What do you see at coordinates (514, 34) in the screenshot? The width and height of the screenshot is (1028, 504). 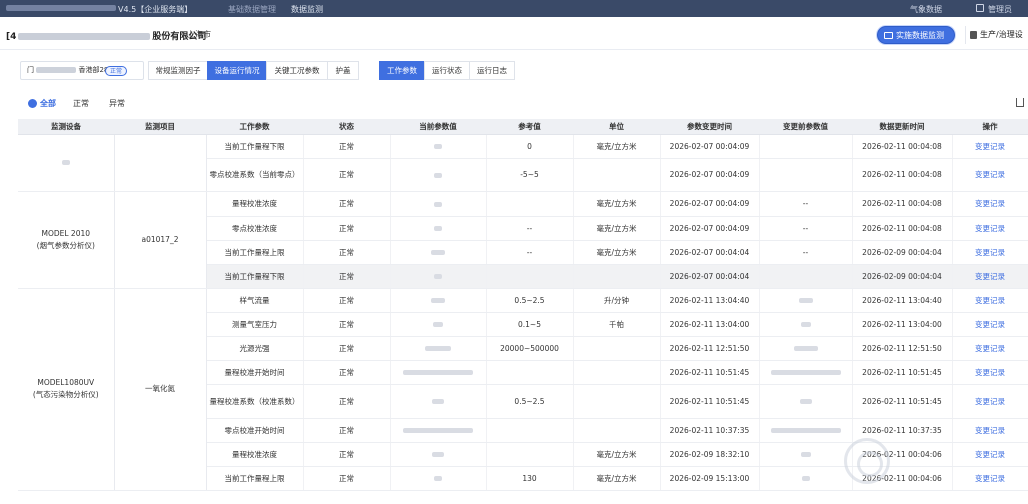 I see `company-header: [4 股份有限公司 上海市 实施数据监测 生产/治理设` at bounding box center [514, 34].